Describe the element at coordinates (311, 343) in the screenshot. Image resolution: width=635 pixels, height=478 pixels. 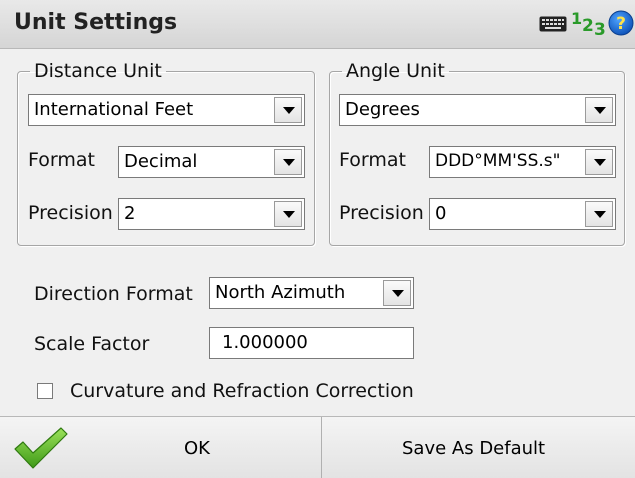
I see `scale-factor-input: 1.000000` at that location.